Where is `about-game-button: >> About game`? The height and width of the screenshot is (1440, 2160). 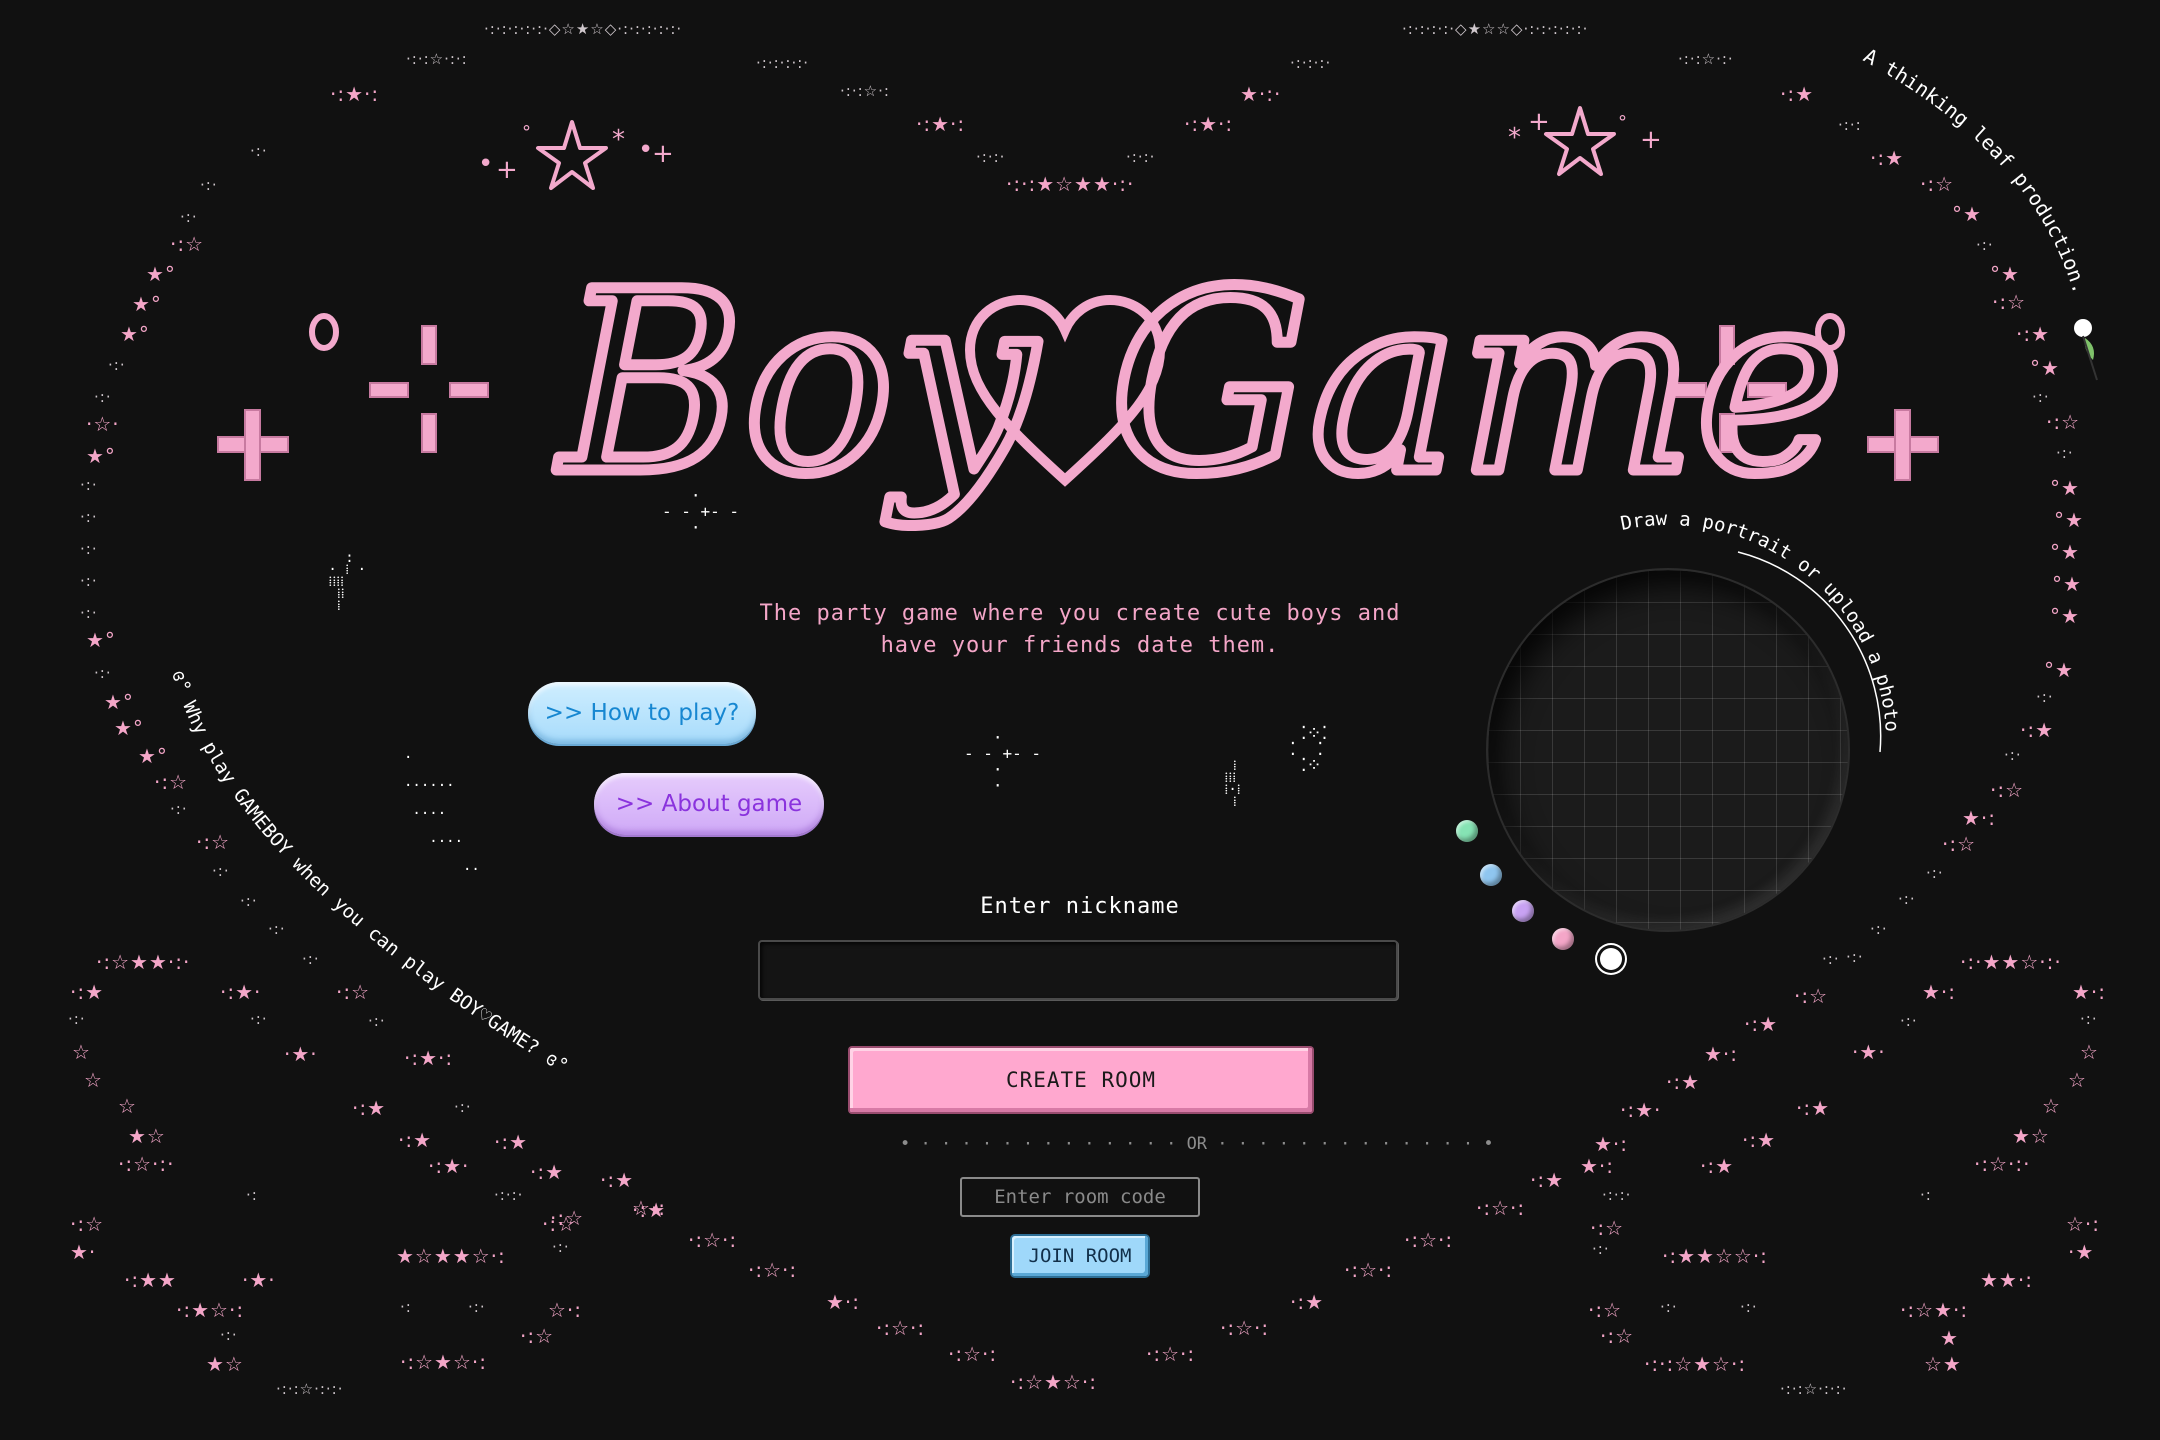 about-game-button: >> About game is located at coordinates (709, 804).